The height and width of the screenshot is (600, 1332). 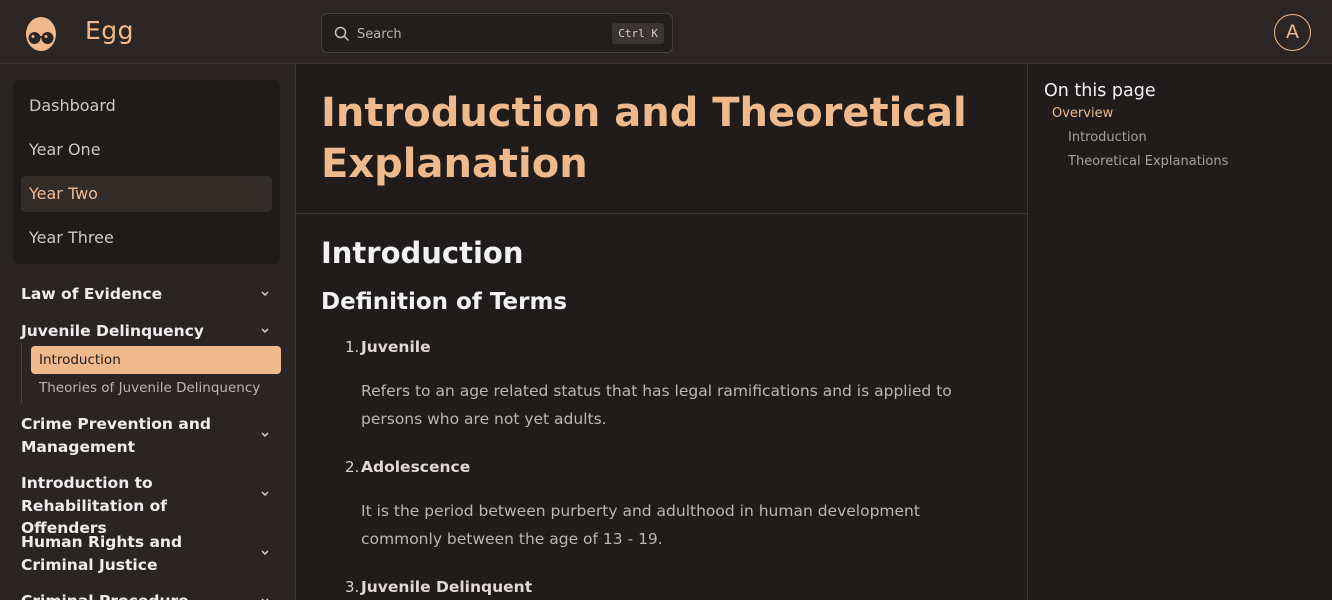 I want to click on sidebar-group-law-of-evidence: Law of Evidence, so click(x=148, y=294).